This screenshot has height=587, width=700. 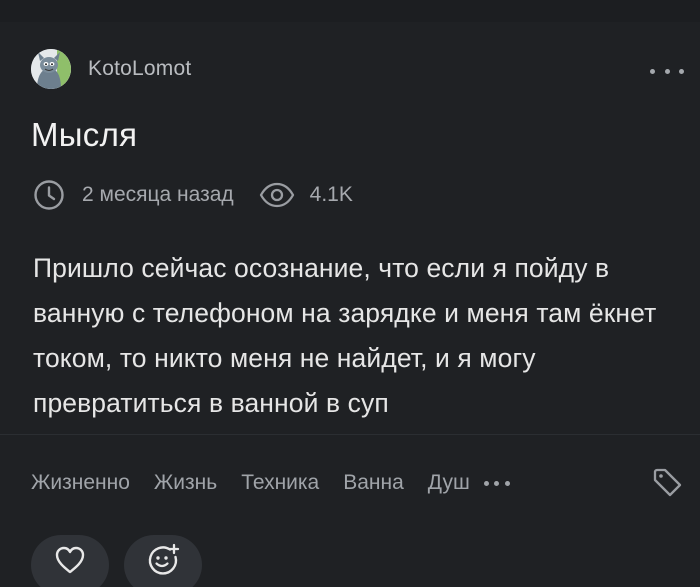 I want to click on tag-item: Жизненно, so click(x=80, y=483).